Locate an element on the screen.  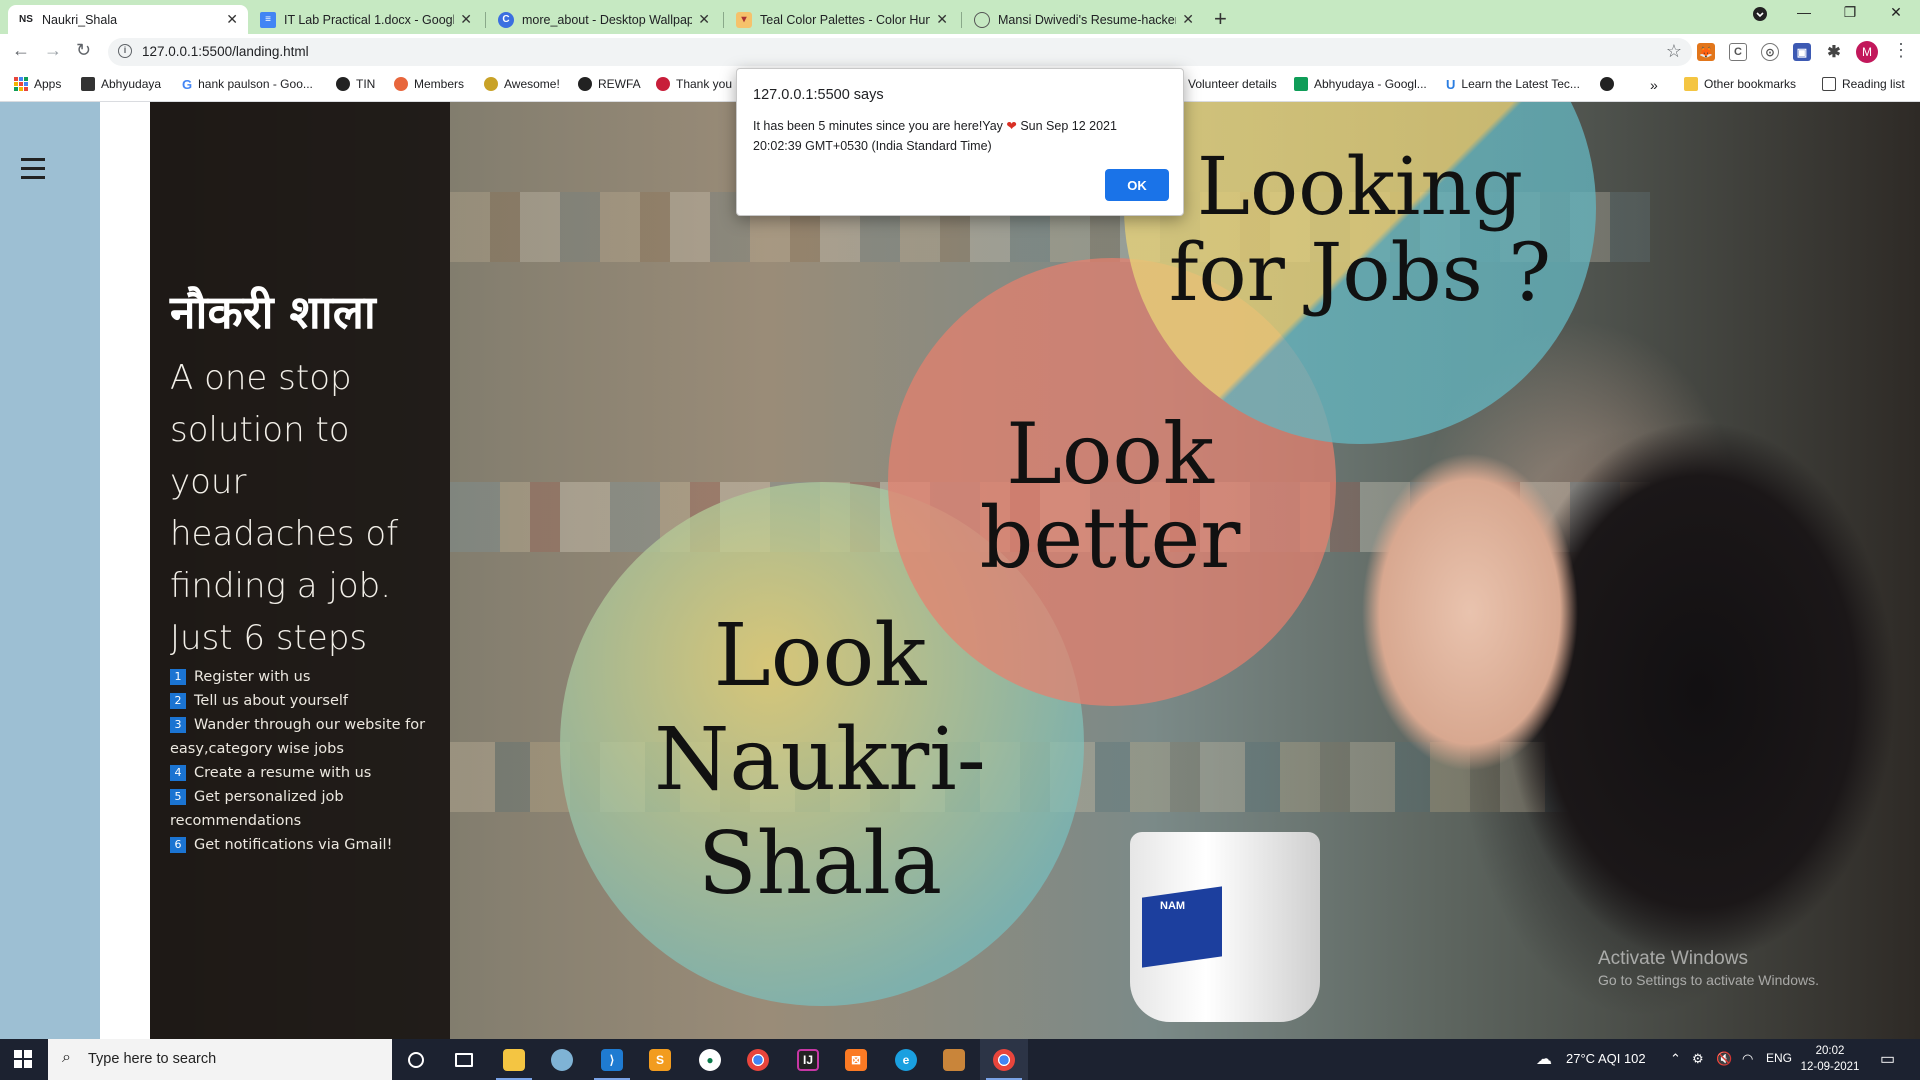
windows-start-icon is located at coordinates (23, 1059).